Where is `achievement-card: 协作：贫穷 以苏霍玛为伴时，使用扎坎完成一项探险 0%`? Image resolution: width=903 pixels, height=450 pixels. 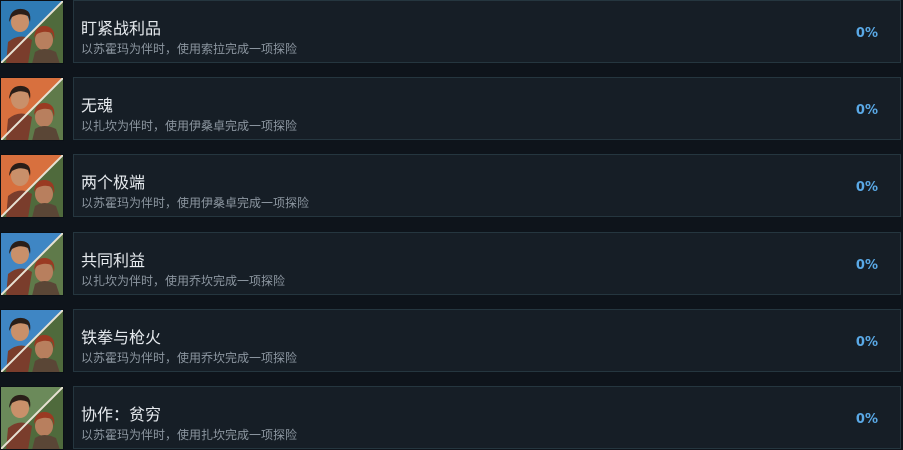 achievement-card: 协作：贫穷 以苏霍玛为伴时，使用扎坎完成一项探险 0% is located at coordinates (487, 417).